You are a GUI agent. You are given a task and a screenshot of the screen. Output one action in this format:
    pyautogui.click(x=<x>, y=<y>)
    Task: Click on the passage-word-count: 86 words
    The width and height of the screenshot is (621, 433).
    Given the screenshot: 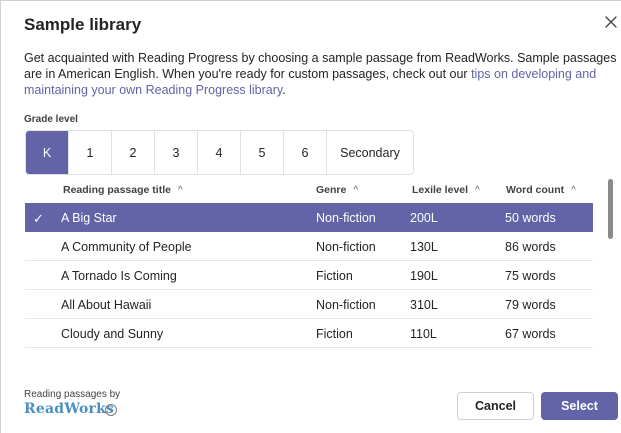 What is the action you would take?
    pyautogui.click(x=530, y=247)
    